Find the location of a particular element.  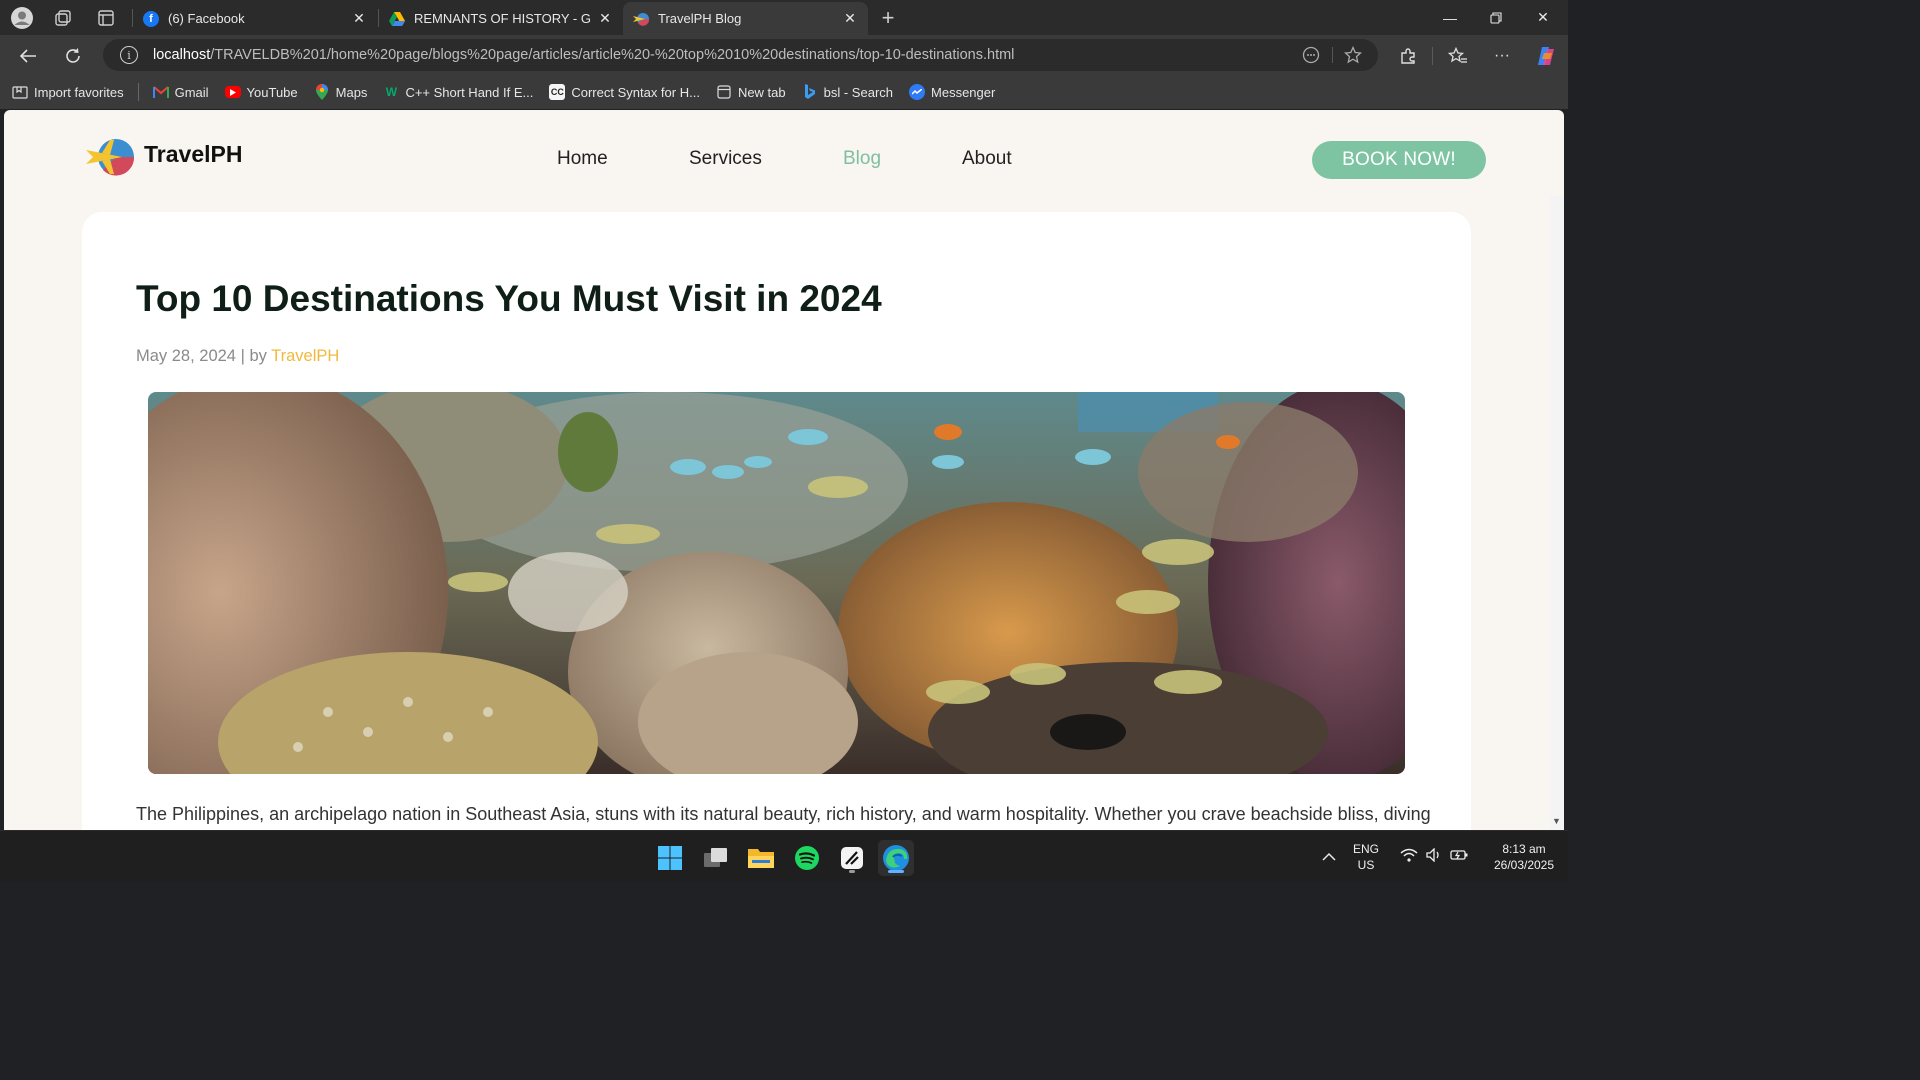

bookmark-label: YouTube is located at coordinates (272, 92).